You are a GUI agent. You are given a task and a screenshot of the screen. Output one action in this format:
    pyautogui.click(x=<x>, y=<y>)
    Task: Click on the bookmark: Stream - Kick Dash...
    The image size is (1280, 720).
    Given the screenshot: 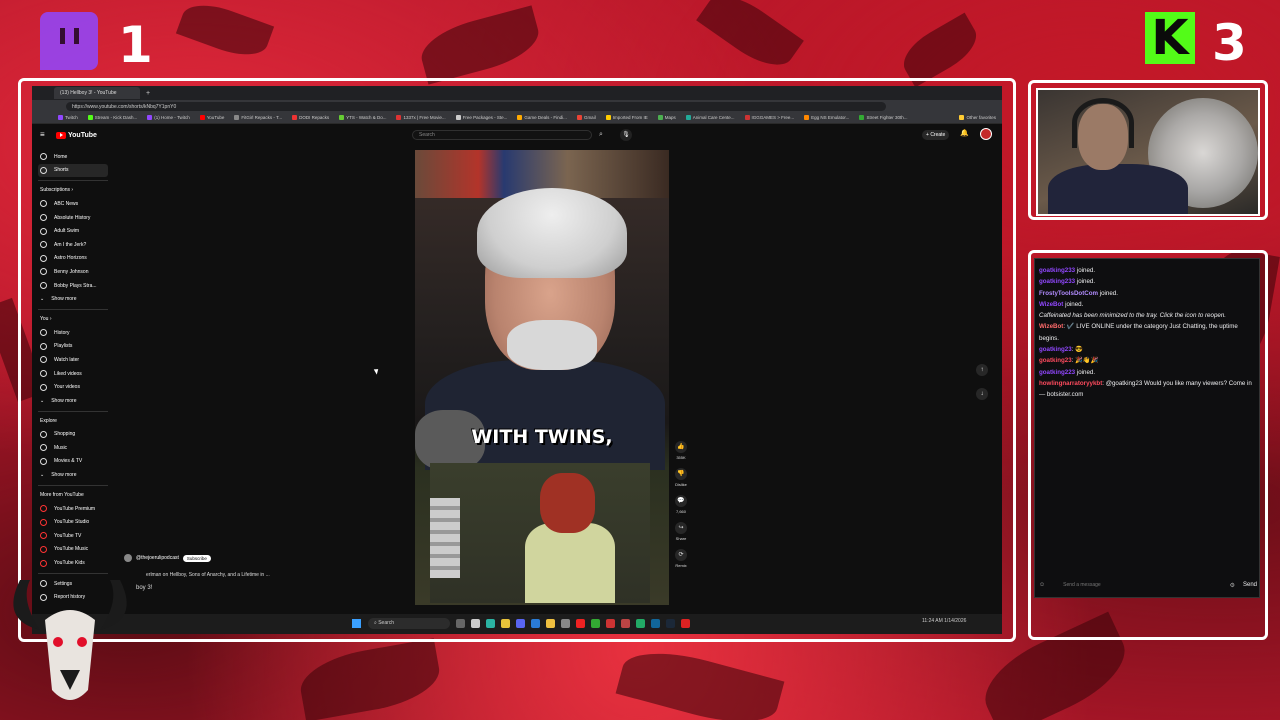 What is the action you would take?
    pyautogui.click(x=112, y=117)
    